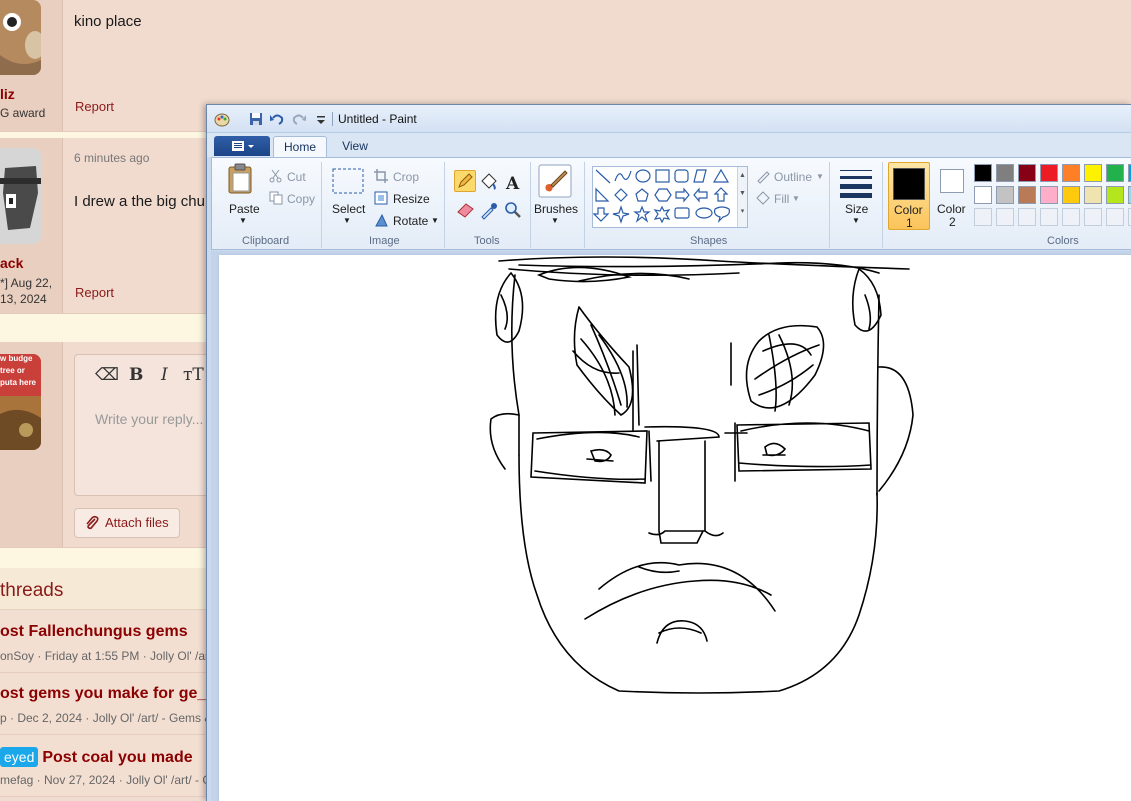 Image resolution: width=1131 pixels, height=801 pixels. Describe the element at coordinates (299, 119) in the screenshot. I see `redo-icon` at that location.